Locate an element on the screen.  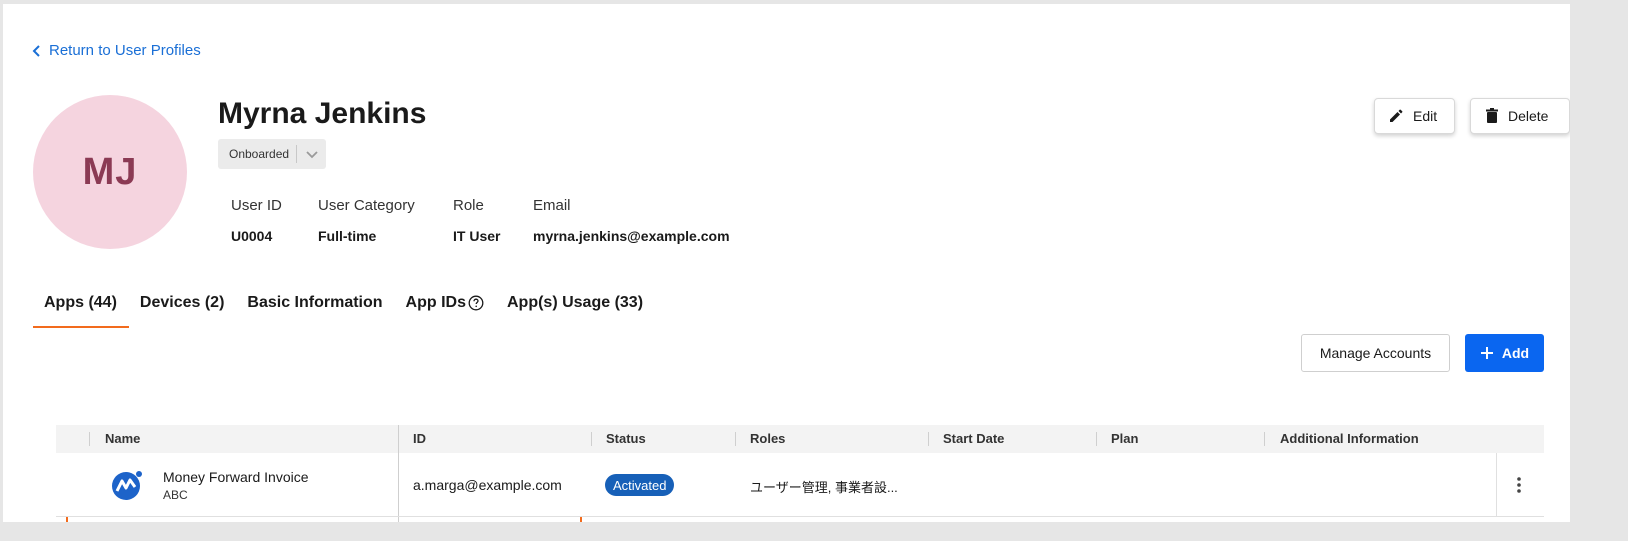
page-title: Myrna Jenkins is located at coordinates (322, 113).